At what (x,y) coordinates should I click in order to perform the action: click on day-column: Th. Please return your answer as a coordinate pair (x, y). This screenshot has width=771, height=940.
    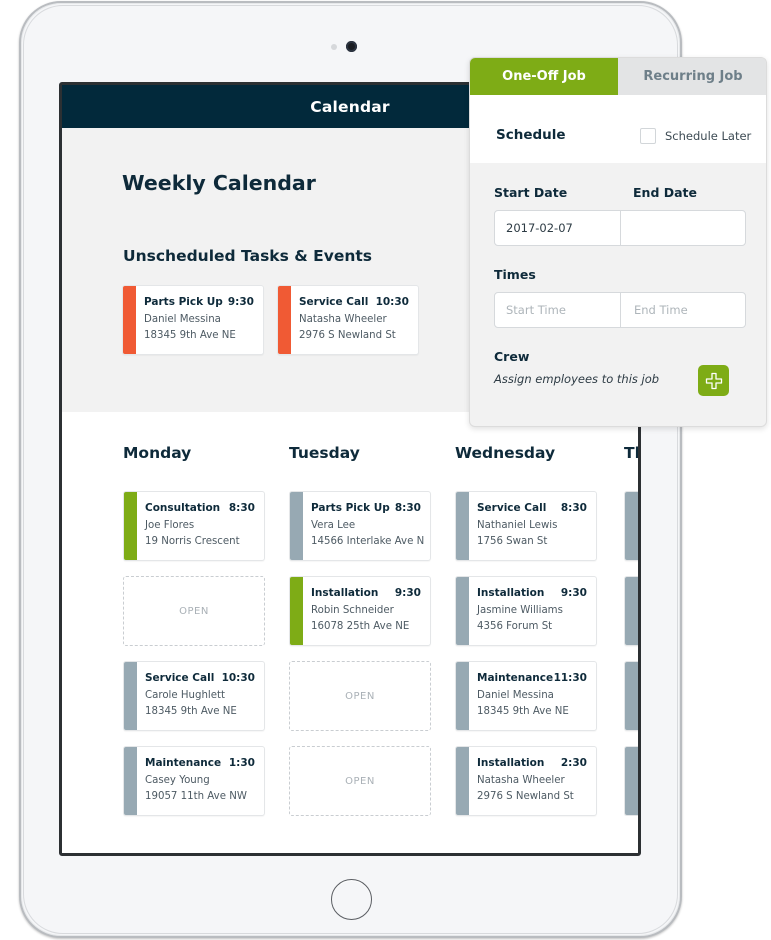
    Looking at the image, I should click on (631, 630).